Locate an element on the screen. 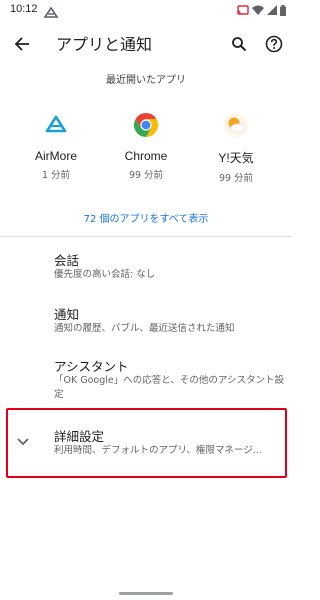 The image size is (320, 600). app-bar: アプリと通知 is located at coordinates (146, 44).